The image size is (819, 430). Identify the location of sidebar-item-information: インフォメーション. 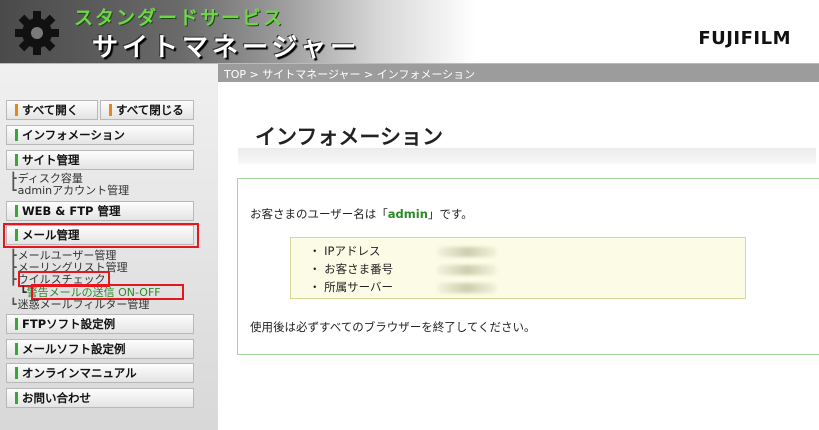
(100, 135).